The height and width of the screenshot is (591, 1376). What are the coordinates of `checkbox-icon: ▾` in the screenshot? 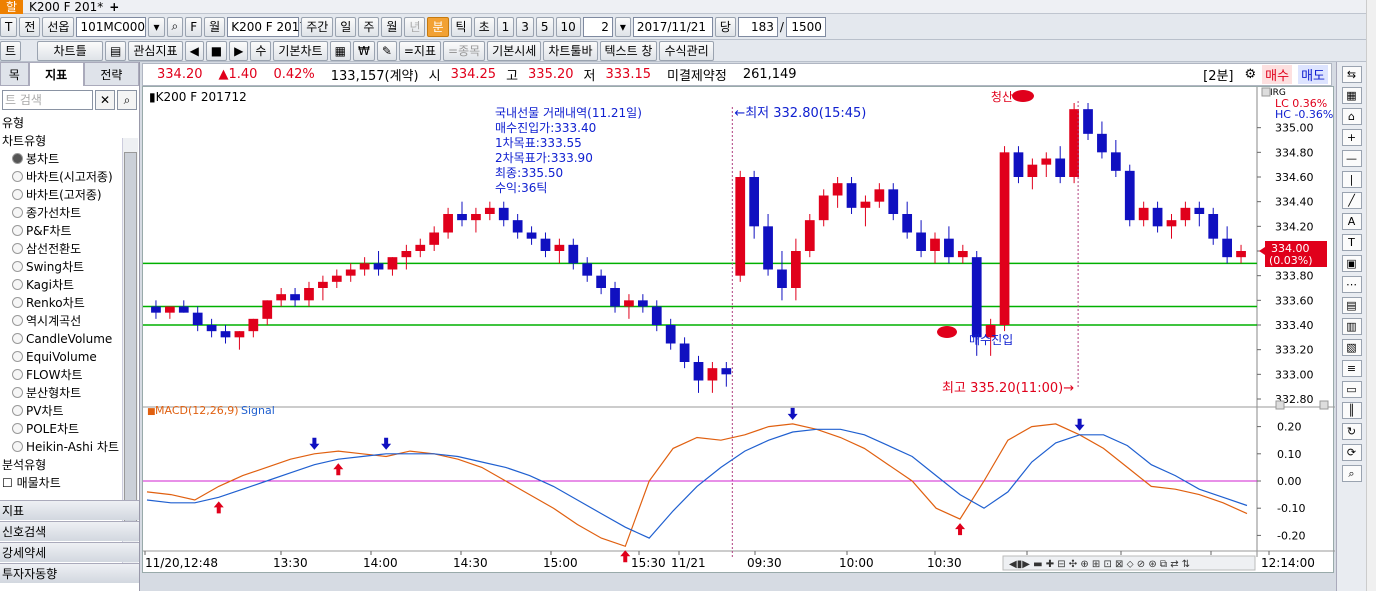 It's located at (622, 26).